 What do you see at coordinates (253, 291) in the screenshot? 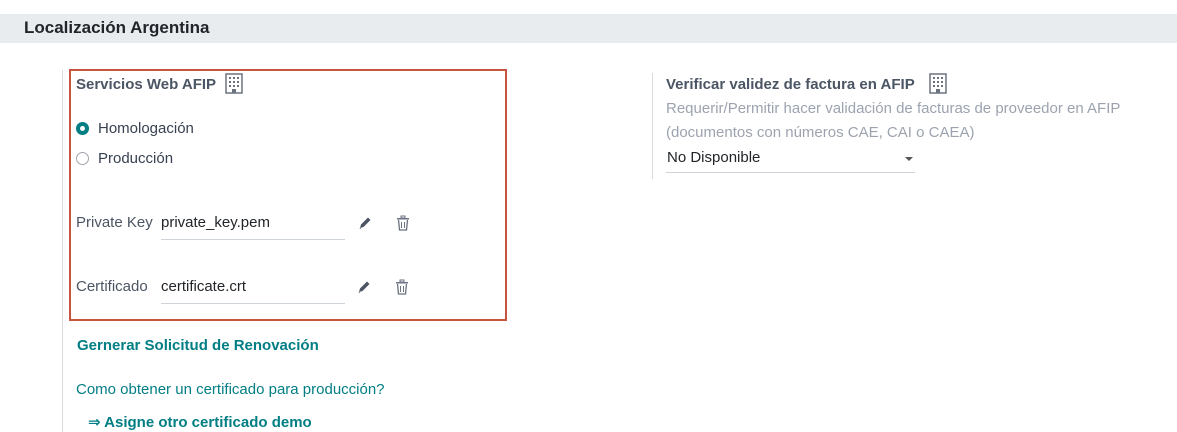
I see `certificate-field: certificate.crt` at bounding box center [253, 291].